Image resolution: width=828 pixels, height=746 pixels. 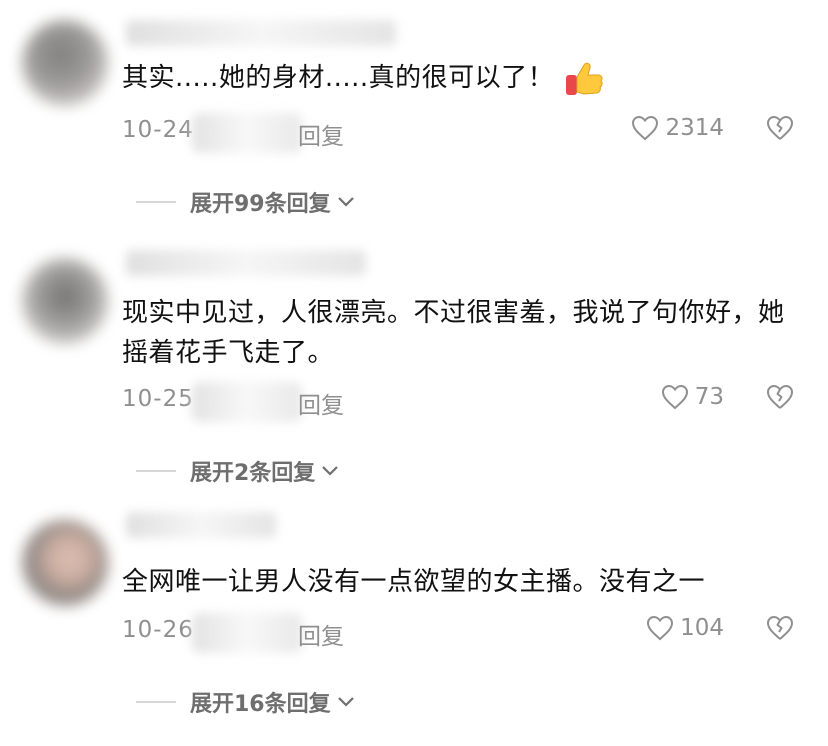 What do you see at coordinates (338, 78) in the screenshot?
I see `comment-text-content: 其实.....她的身材.....真的很可以了！` at bounding box center [338, 78].